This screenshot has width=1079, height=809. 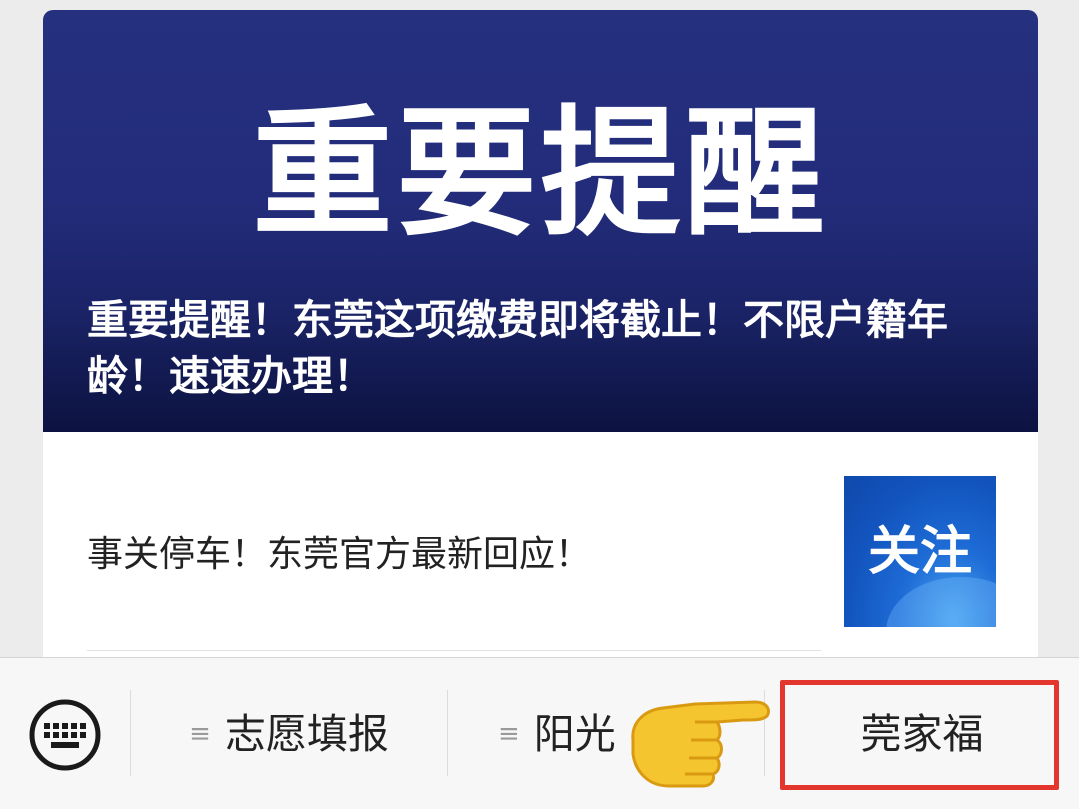 I want to click on secondary-article-thumbnail: 关注, so click(x=920, y=551).